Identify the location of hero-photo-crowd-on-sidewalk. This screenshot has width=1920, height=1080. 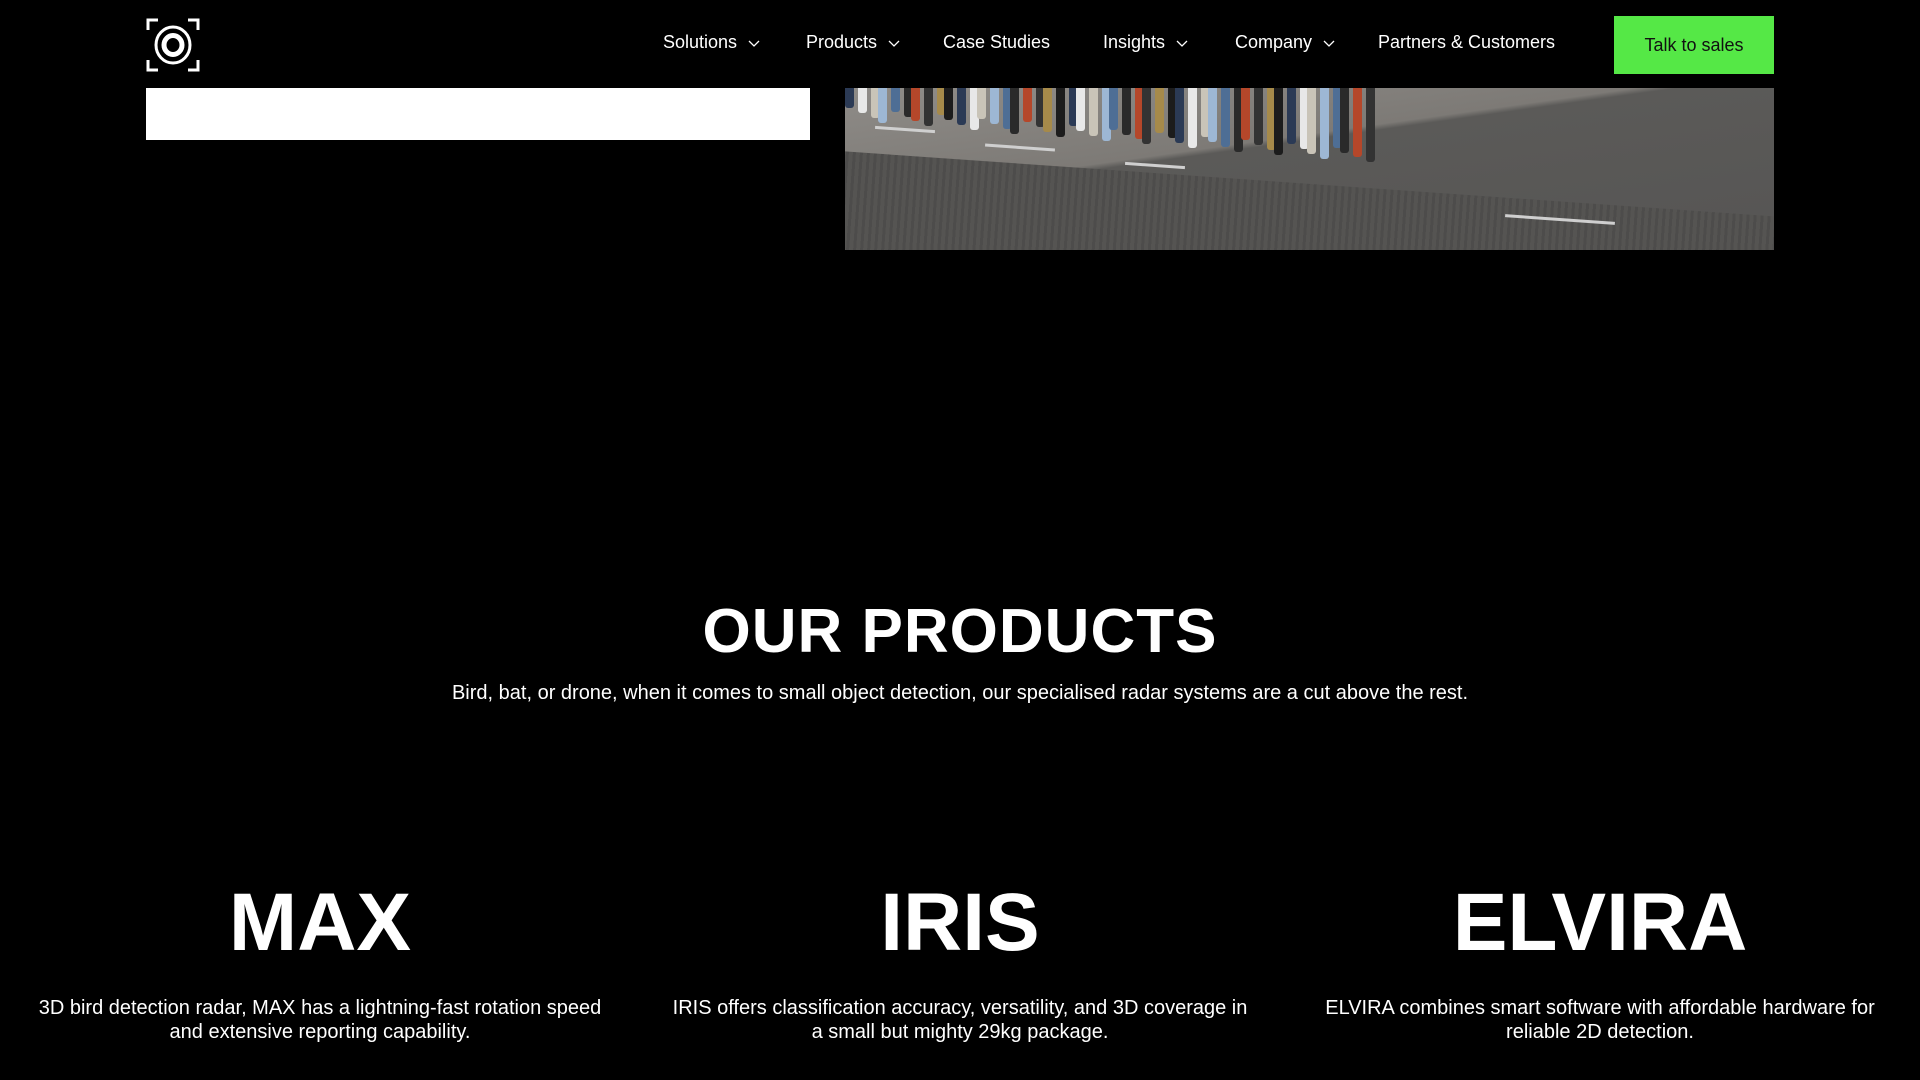
(1309, 169).